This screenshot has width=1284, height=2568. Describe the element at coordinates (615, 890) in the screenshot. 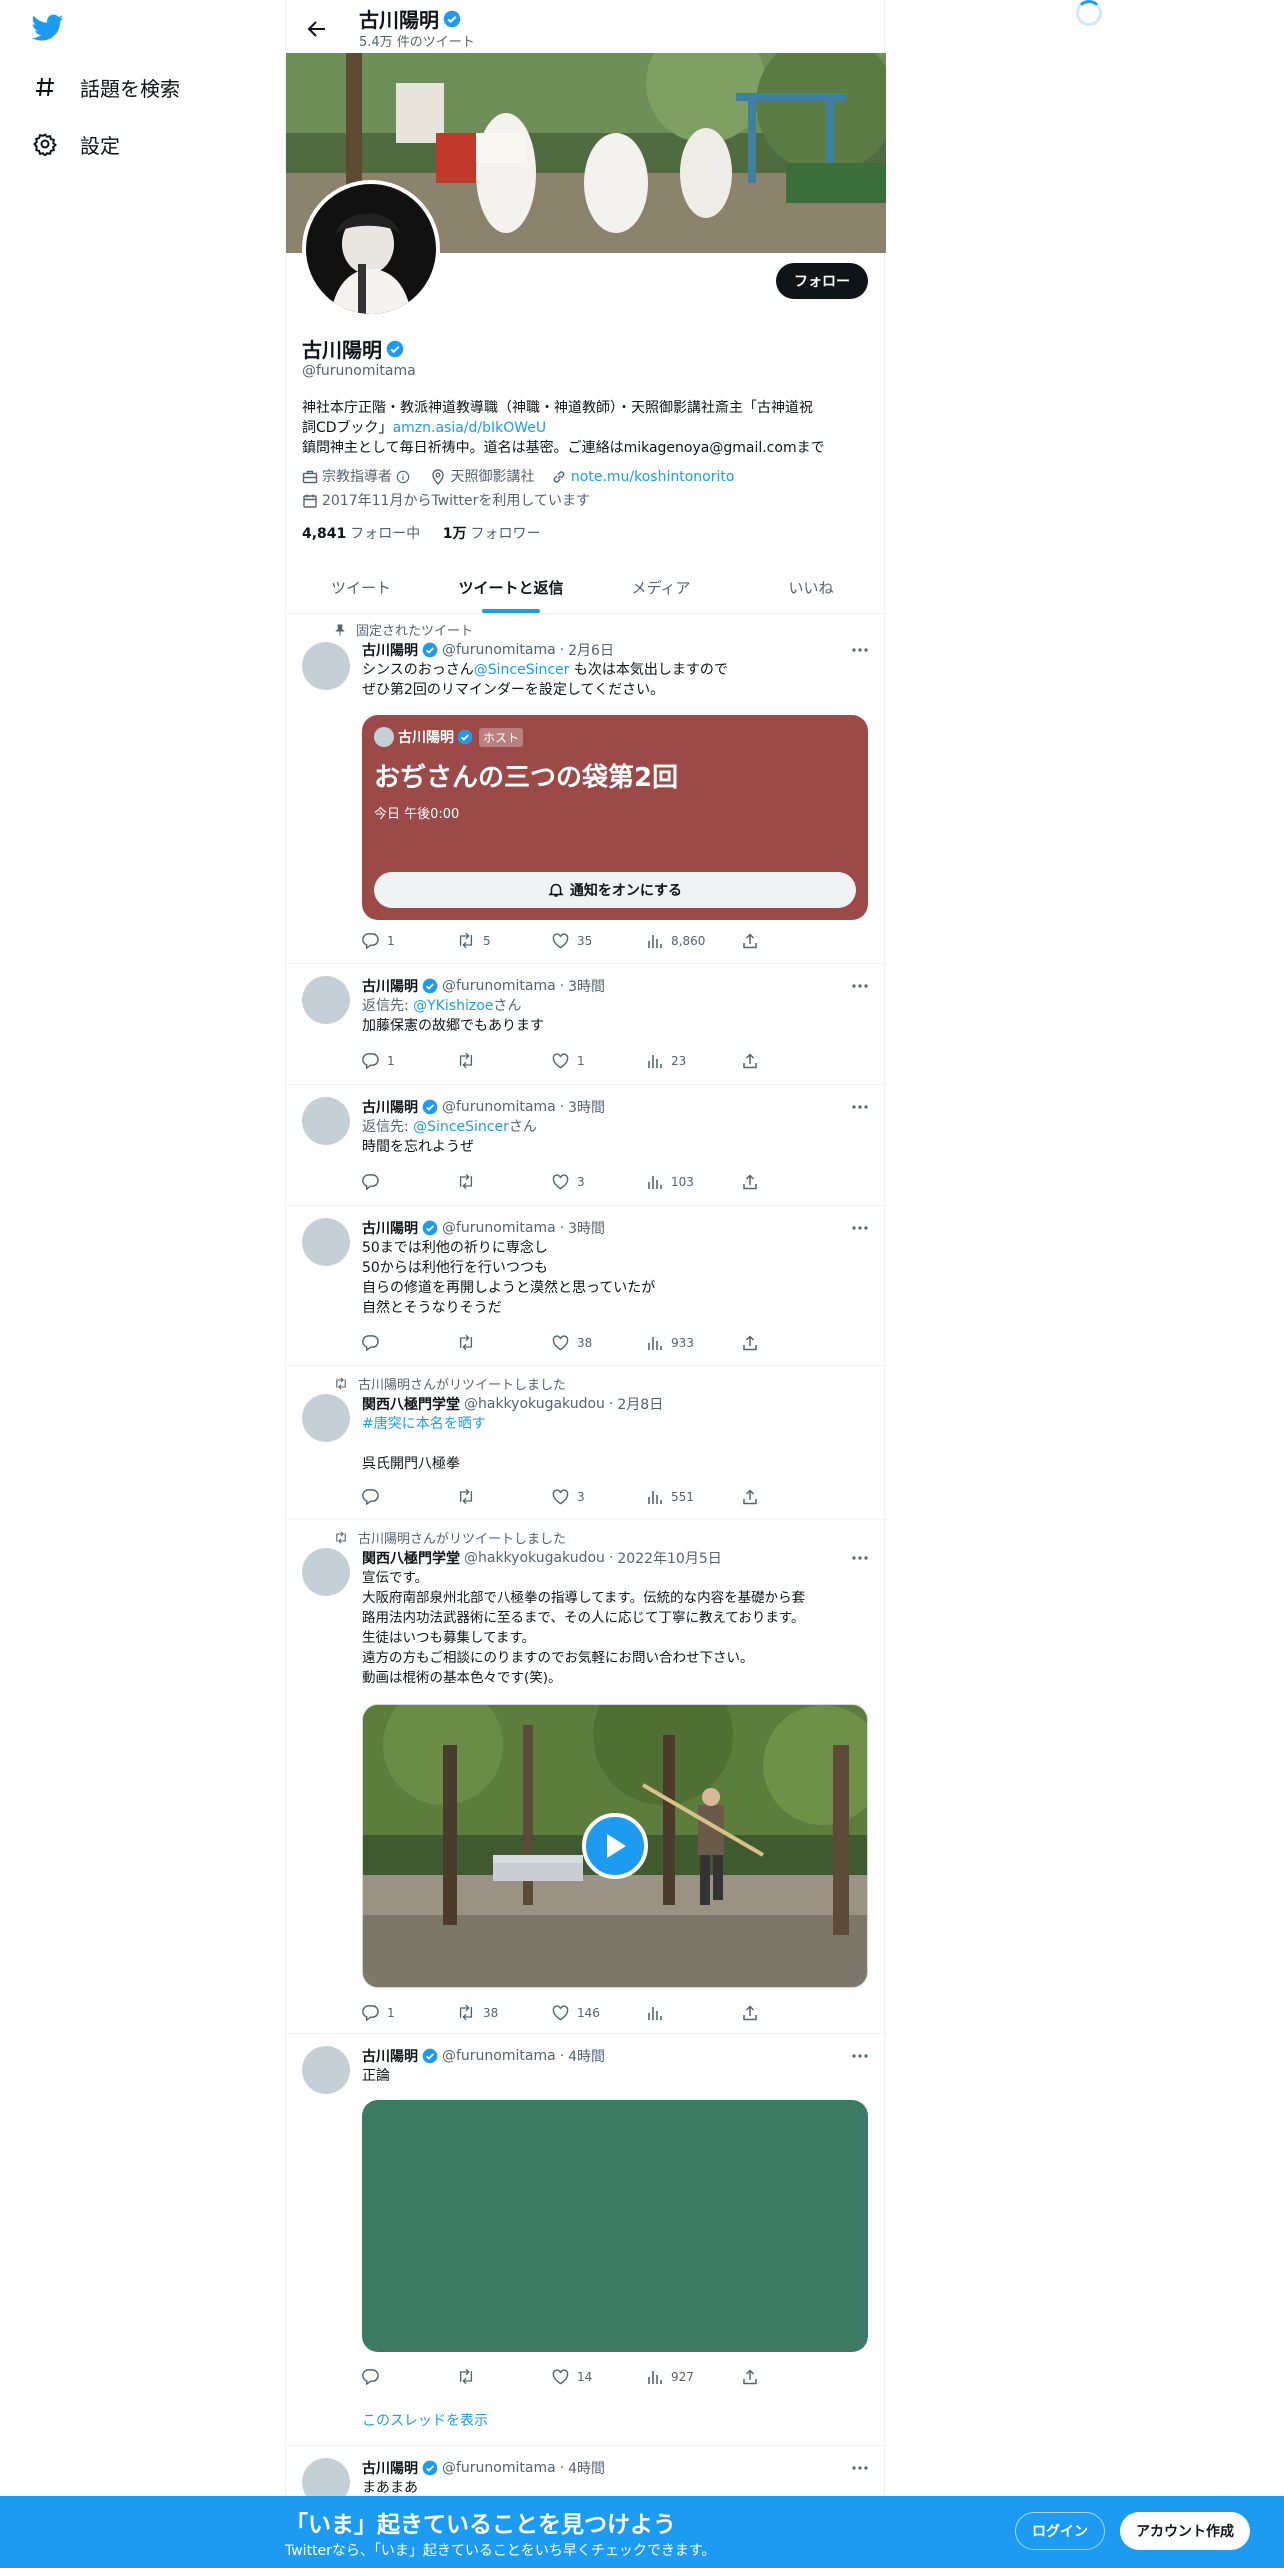

I see `space-notify-button: 通知をオンにする` at that location.